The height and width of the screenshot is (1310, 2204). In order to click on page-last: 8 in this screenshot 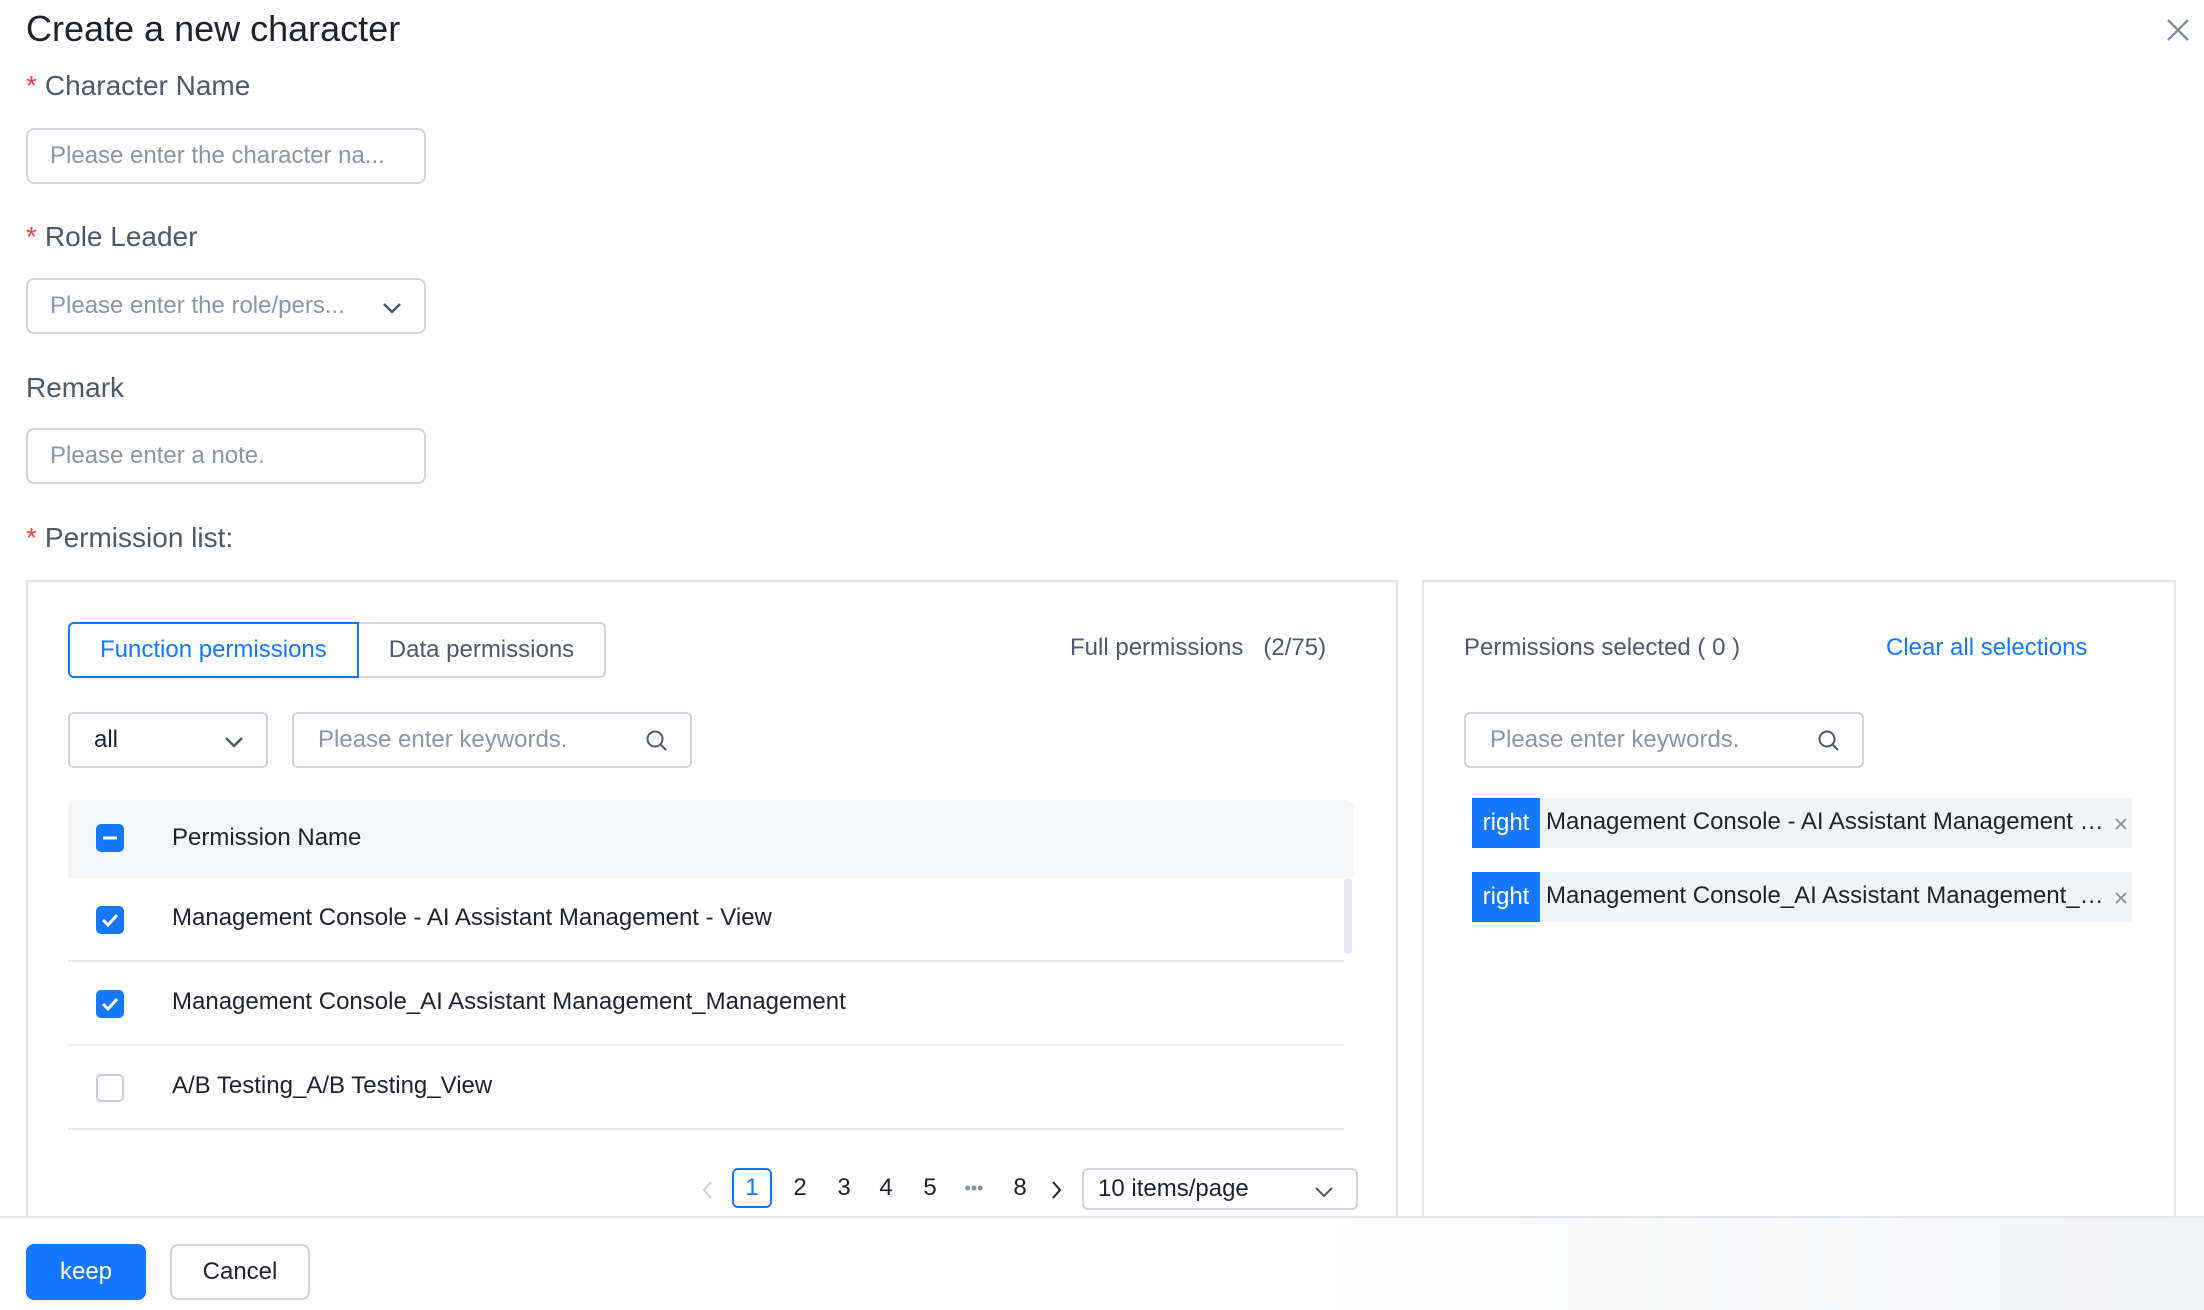, I will do `click(1020, 1188)`.